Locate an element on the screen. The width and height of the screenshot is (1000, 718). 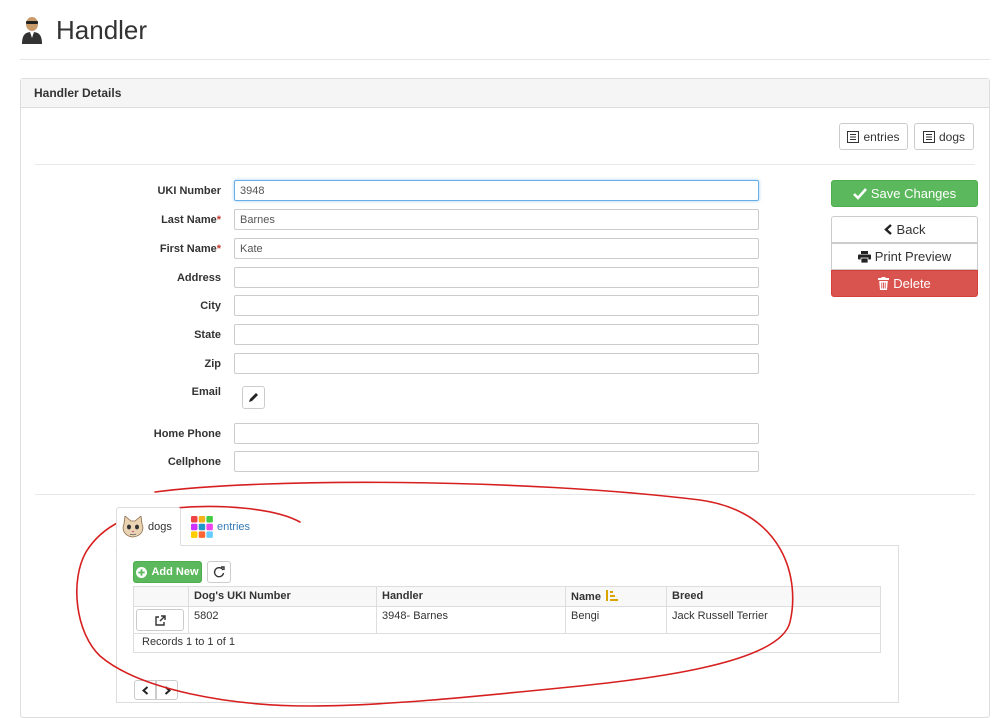
address-label: Address is located at coordinates (198, 278).